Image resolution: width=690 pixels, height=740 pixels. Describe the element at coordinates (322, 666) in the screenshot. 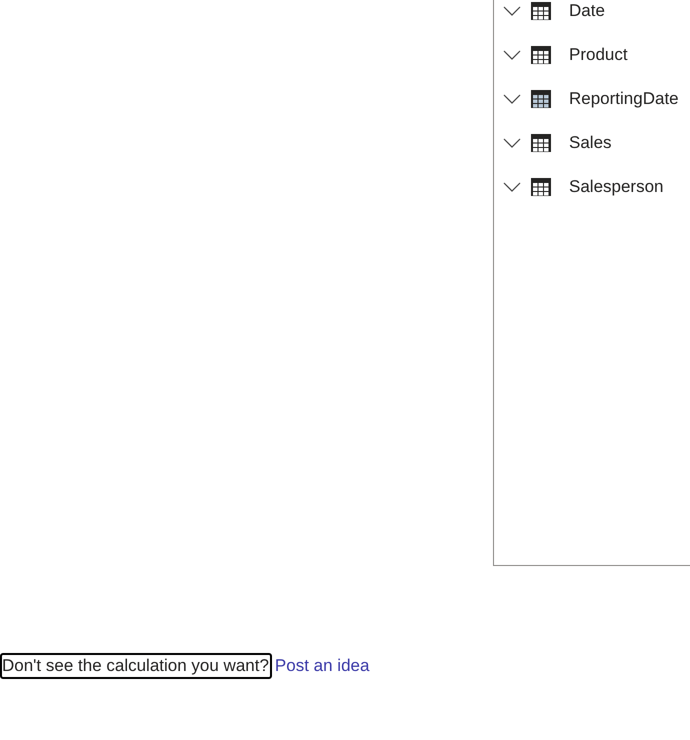

I see `post-idea-link: Post an idea` at that location.